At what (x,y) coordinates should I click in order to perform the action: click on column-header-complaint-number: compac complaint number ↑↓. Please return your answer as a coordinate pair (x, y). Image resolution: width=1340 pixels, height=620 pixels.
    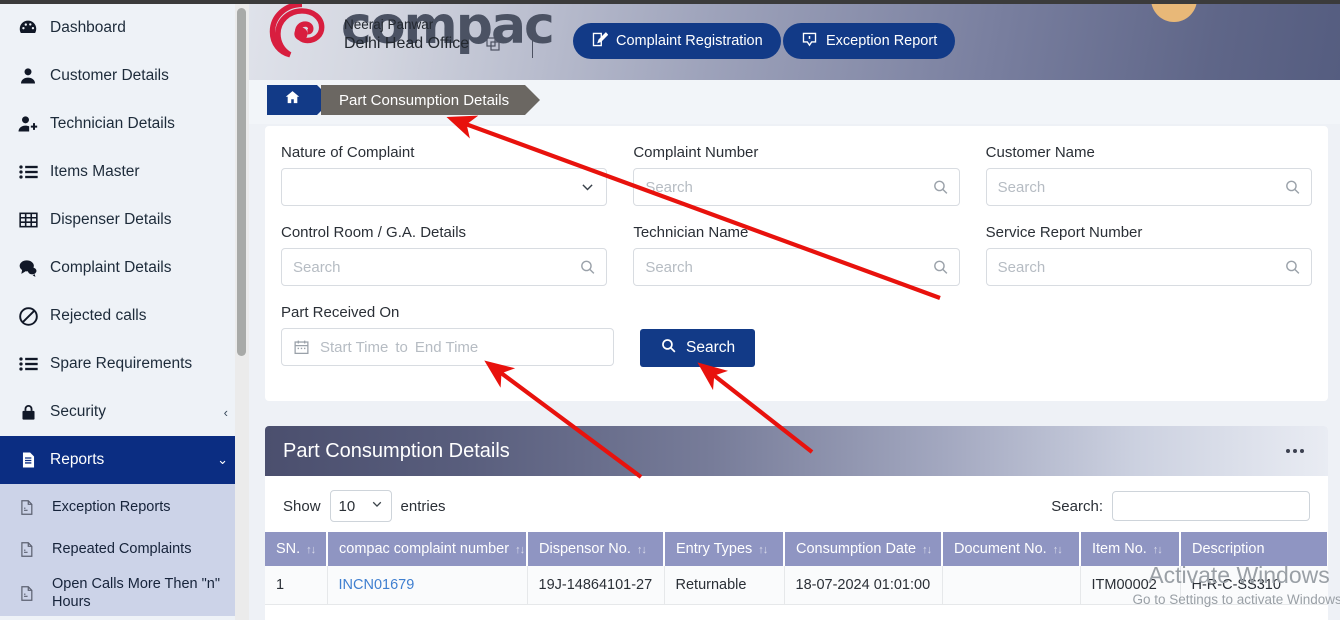
    Looking at the image, I should click on (427, 549).